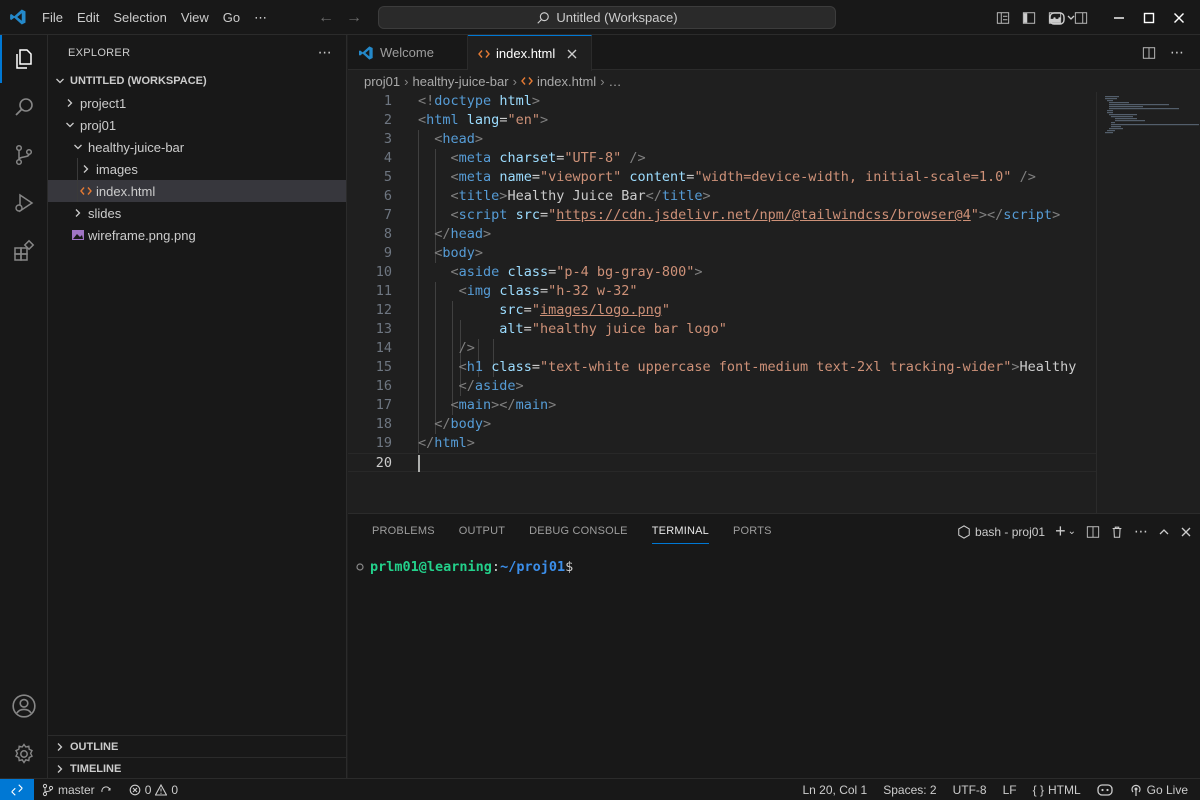  I want to click on toggle-panel-icon, so click(1055, 17).